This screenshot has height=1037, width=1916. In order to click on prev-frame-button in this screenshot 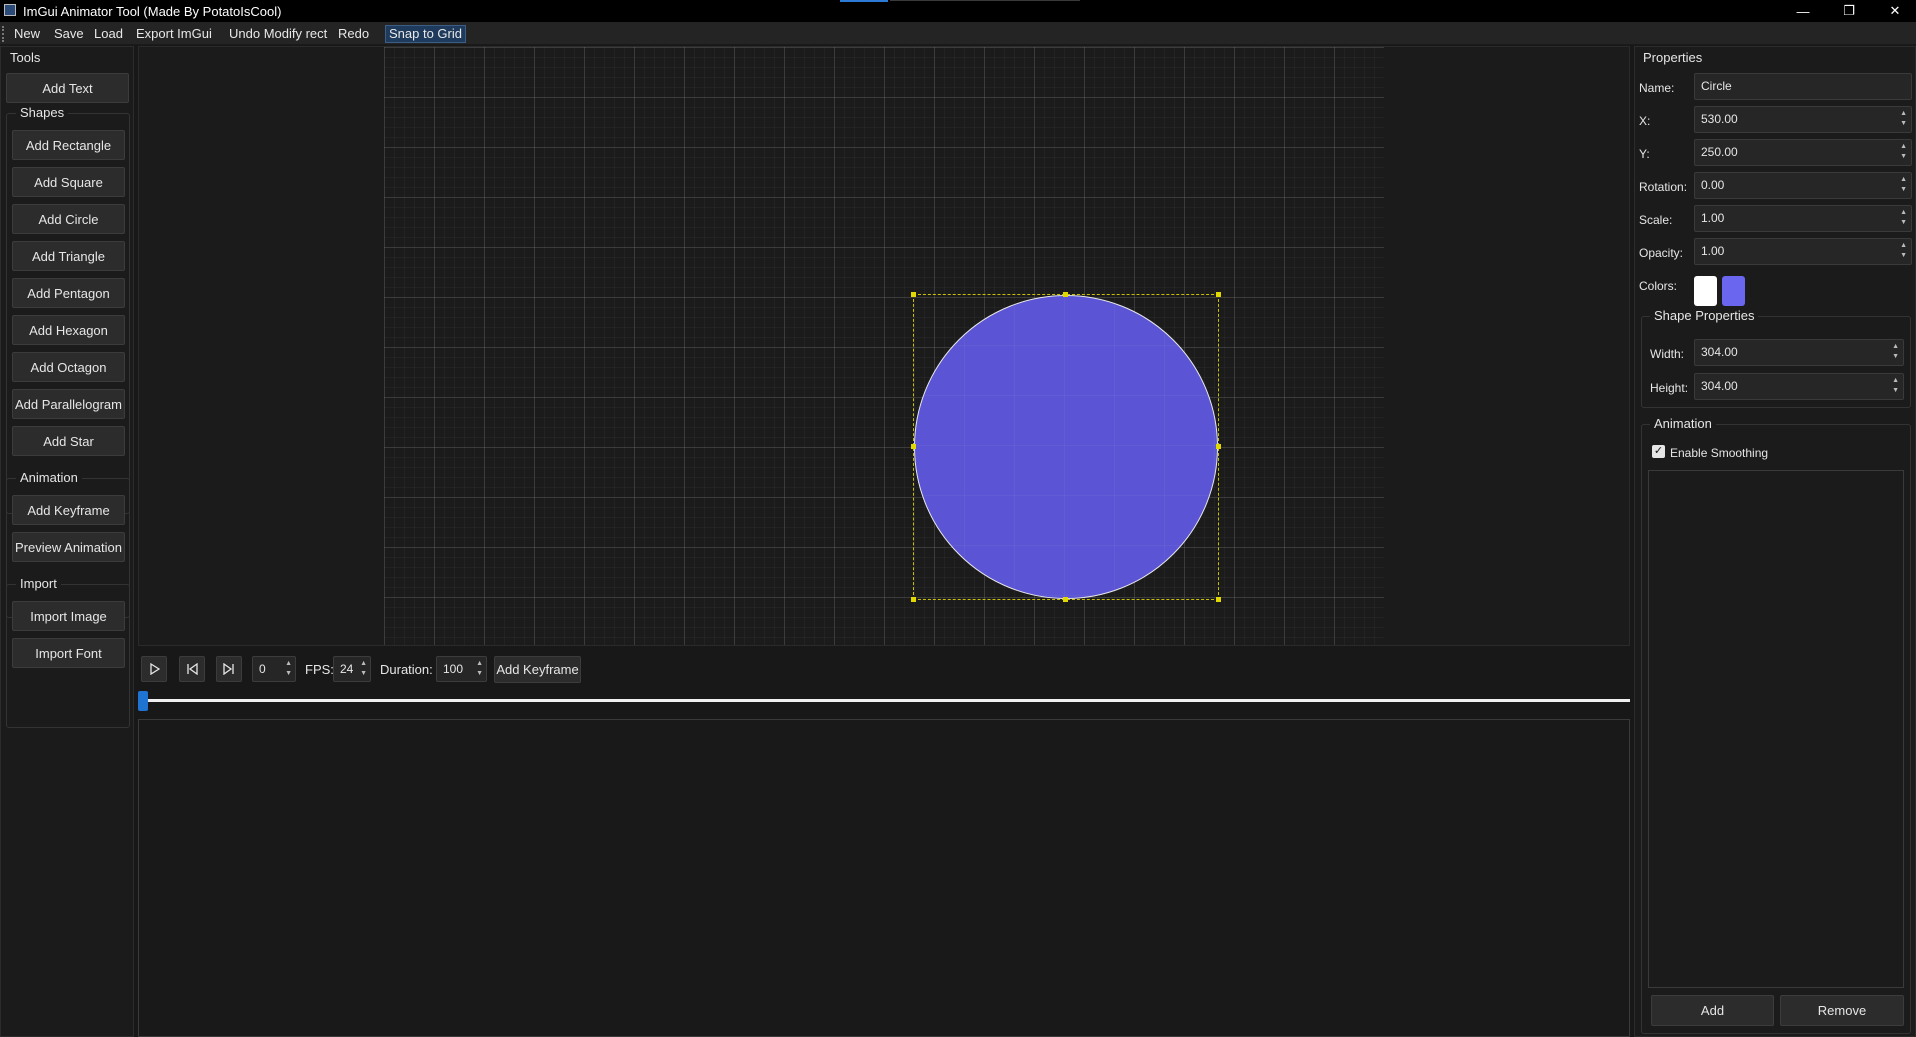, I will do `click(192, 669)`.